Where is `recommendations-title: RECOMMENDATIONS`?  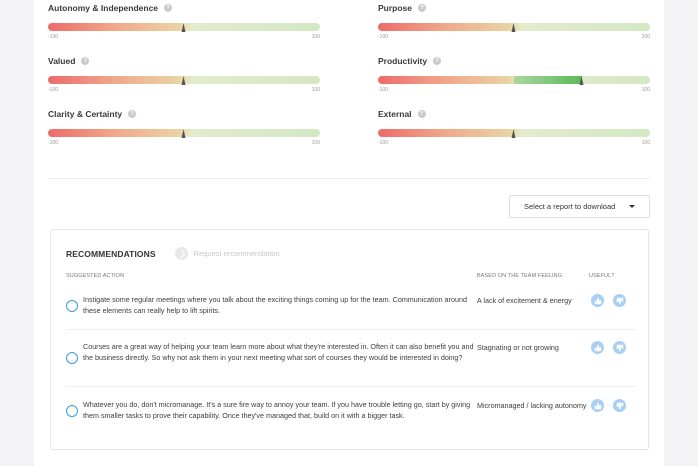 recommendations-title: RECOMMENDATIONS is located at coordinates (111, 253).